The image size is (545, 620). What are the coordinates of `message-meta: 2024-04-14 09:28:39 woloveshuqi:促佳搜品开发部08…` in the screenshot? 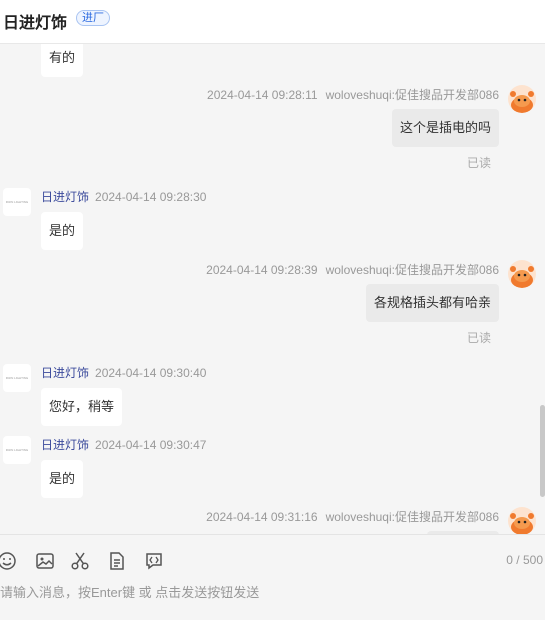 It's located at (352, 269).